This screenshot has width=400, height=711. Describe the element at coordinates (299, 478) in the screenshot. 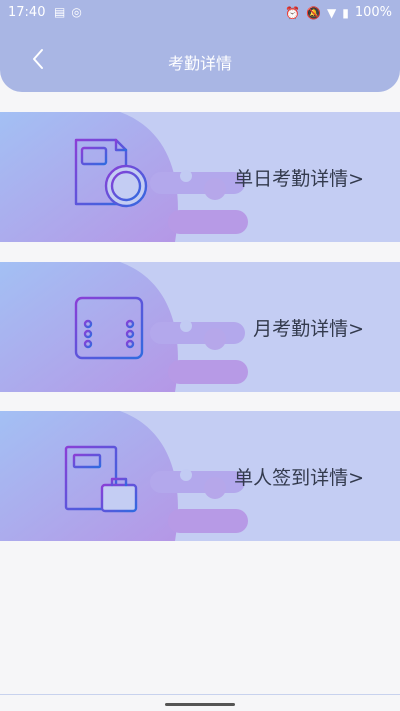

I see `card-label-individual: 单人签到详情>` at that location.